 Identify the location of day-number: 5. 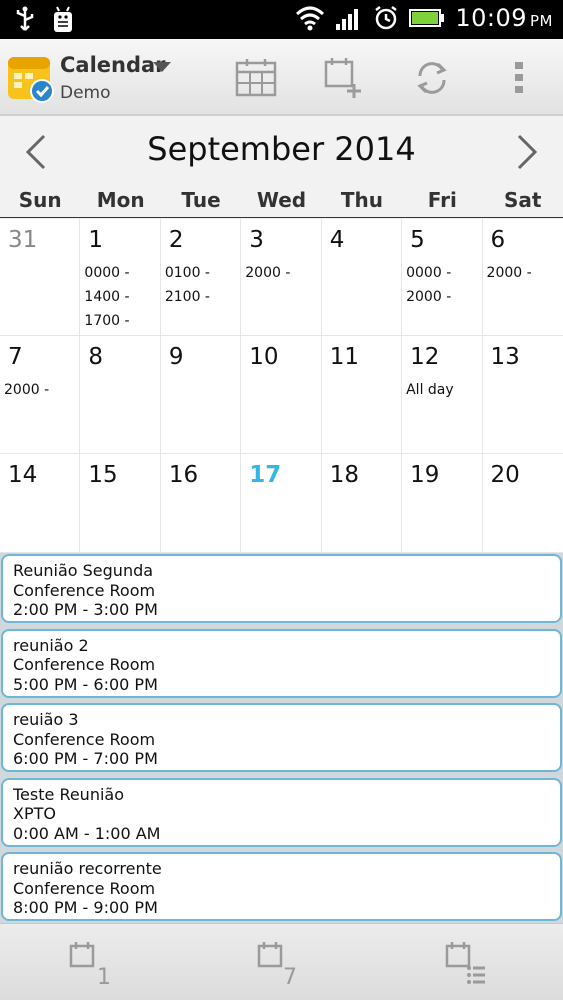
(417, 240).